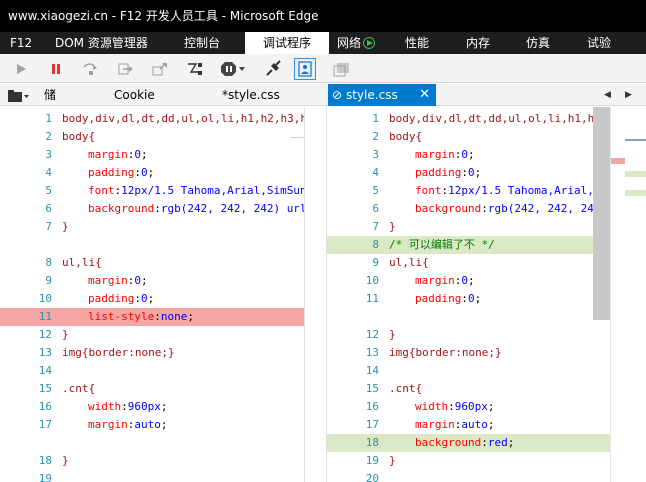 The image size is (646, 482). What do you see at coordinates (305, 69) in the screenshot?
I see `just-my-code-icon` at bounding box center [305, 69].